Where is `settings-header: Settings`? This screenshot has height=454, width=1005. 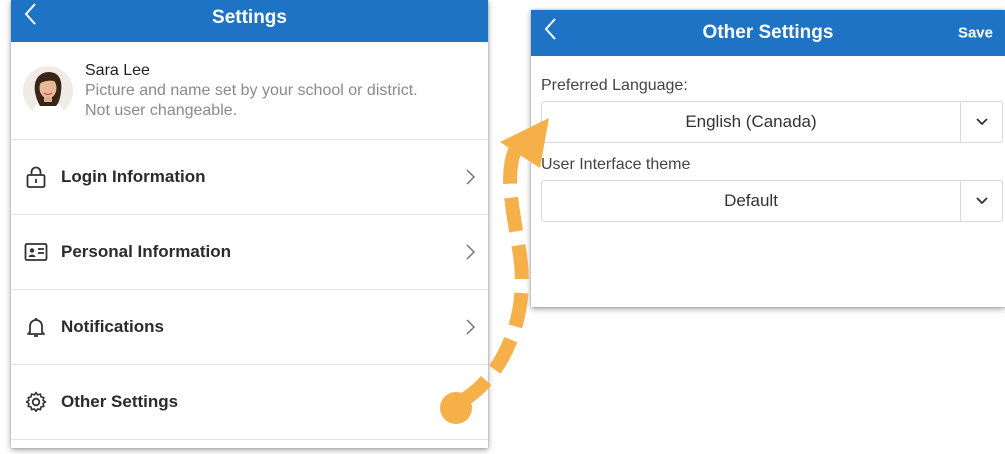
settings-header: Settings is located at coordinates (249, 21).